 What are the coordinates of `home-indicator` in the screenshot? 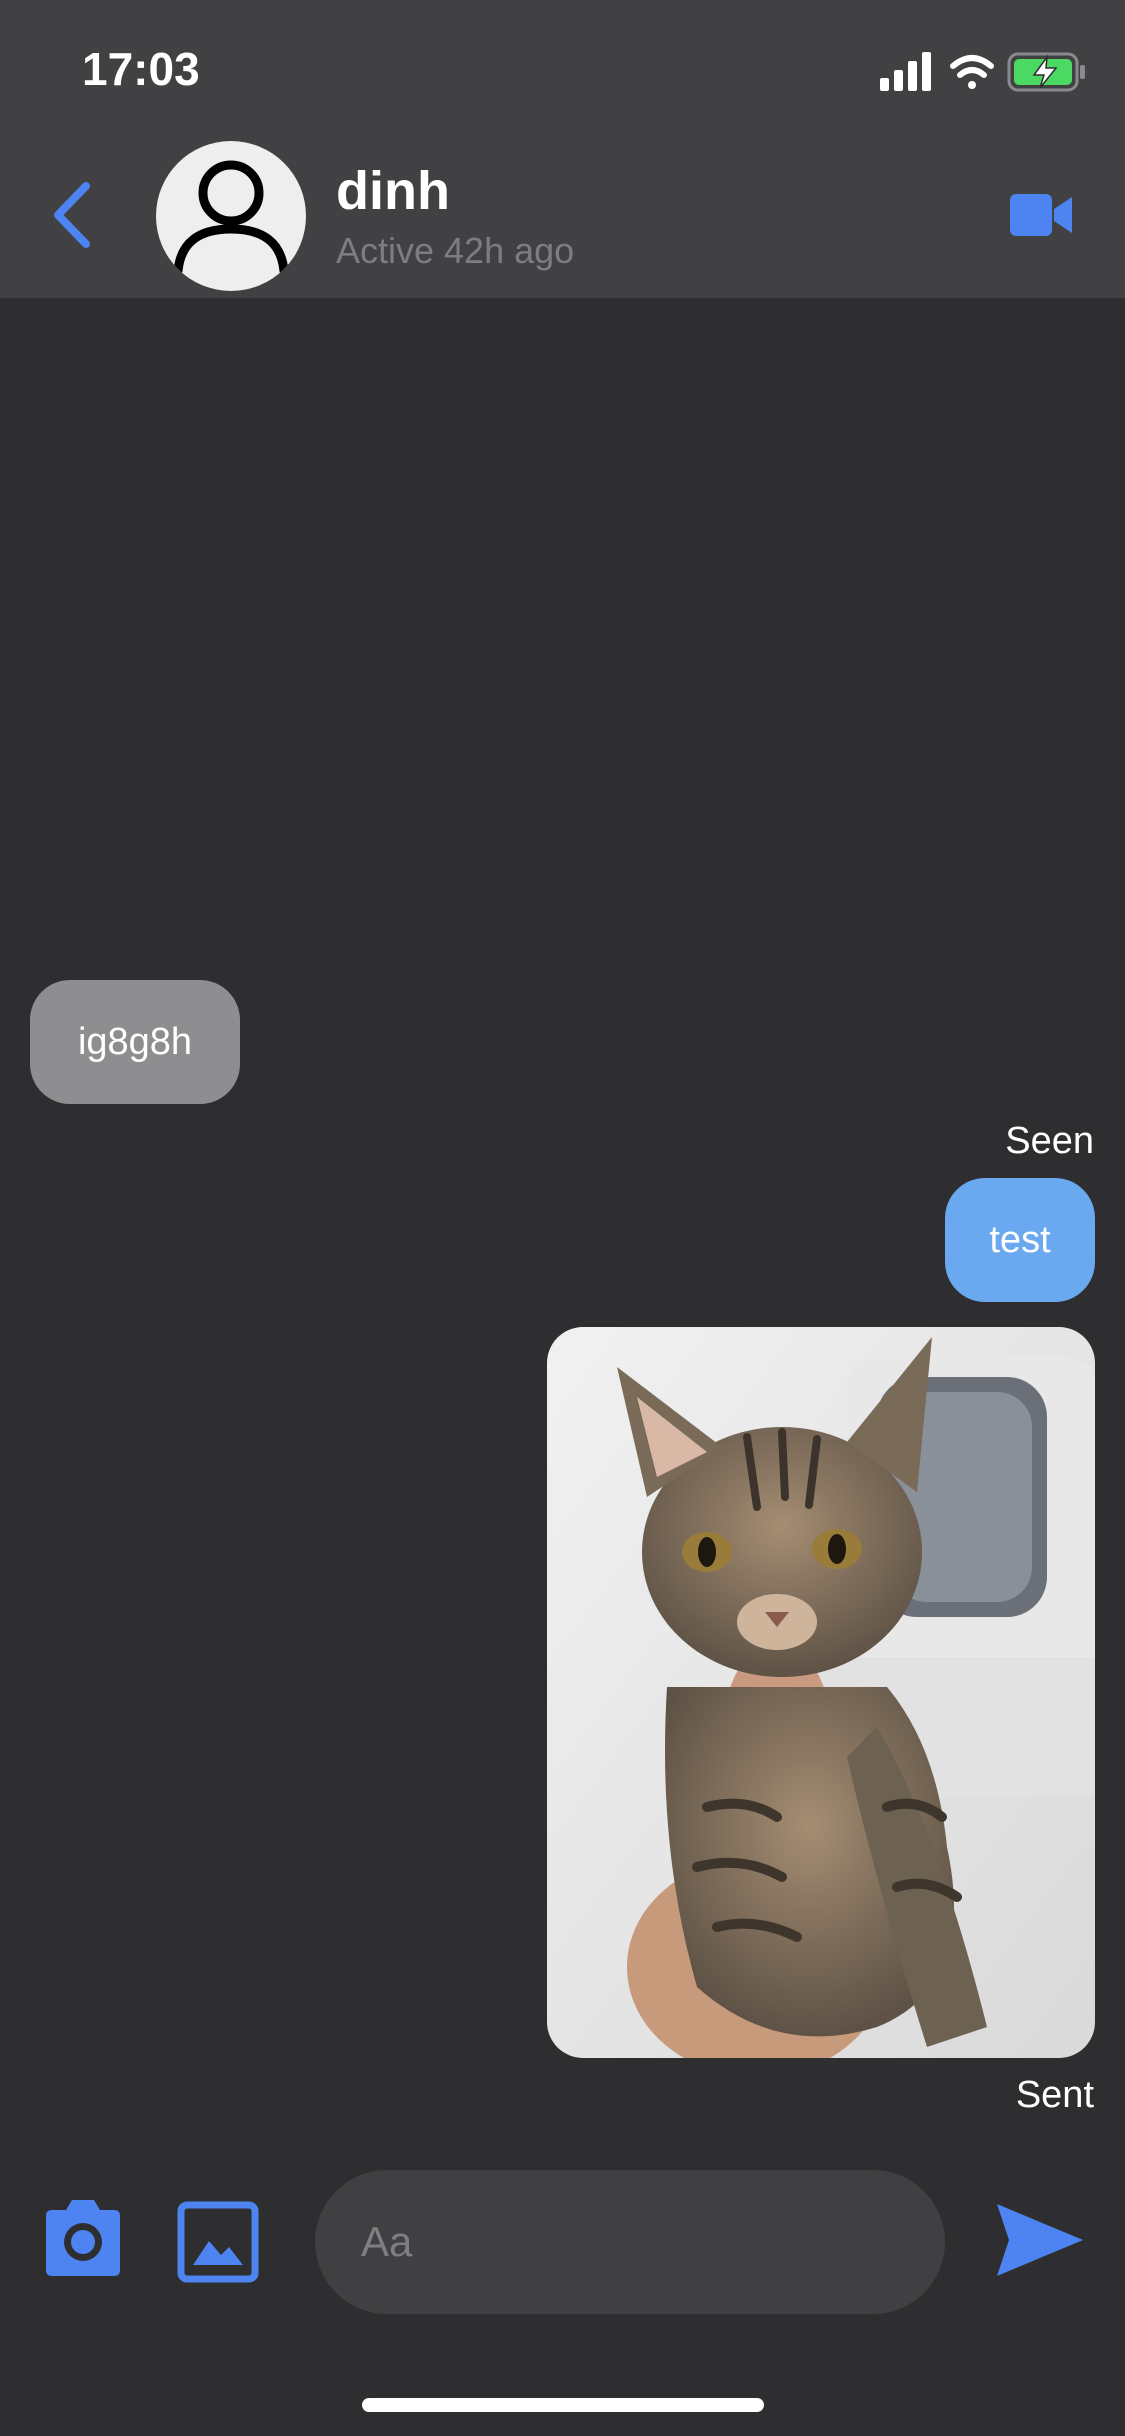 It's located at (563, 2405).